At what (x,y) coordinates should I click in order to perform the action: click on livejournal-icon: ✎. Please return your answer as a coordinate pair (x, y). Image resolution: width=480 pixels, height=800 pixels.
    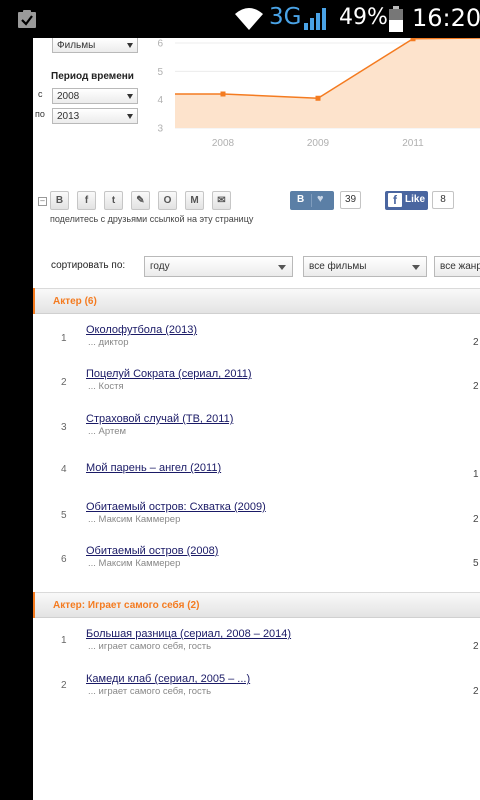
    Looking at the image, I should click on (140, 200).